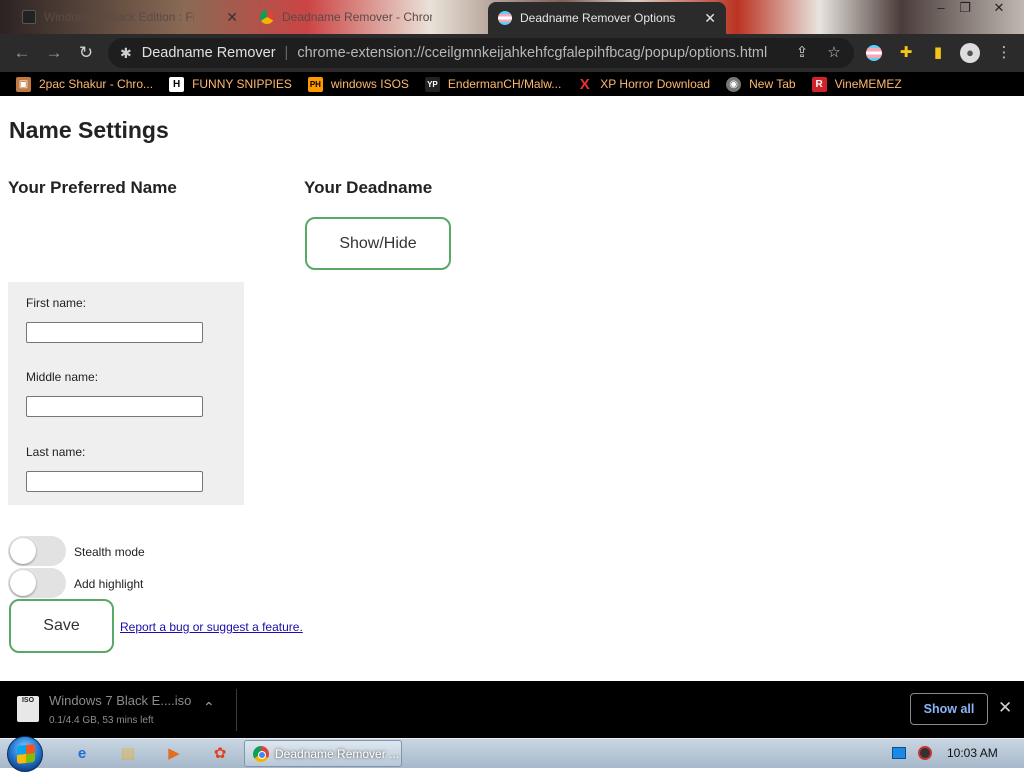 The image size is (1024, 772). Describe the element at coordinates (177, 84) in the screenshot. I see `h-icon: H` at that location.